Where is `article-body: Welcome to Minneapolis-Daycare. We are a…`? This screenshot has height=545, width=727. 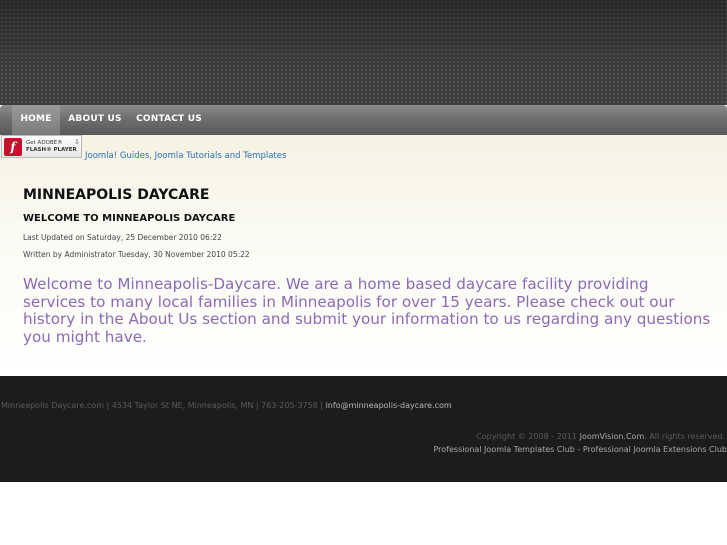
article-body: Welcome to Minneapolis-Daycare. We are a… is located at coordinates (367, 310).